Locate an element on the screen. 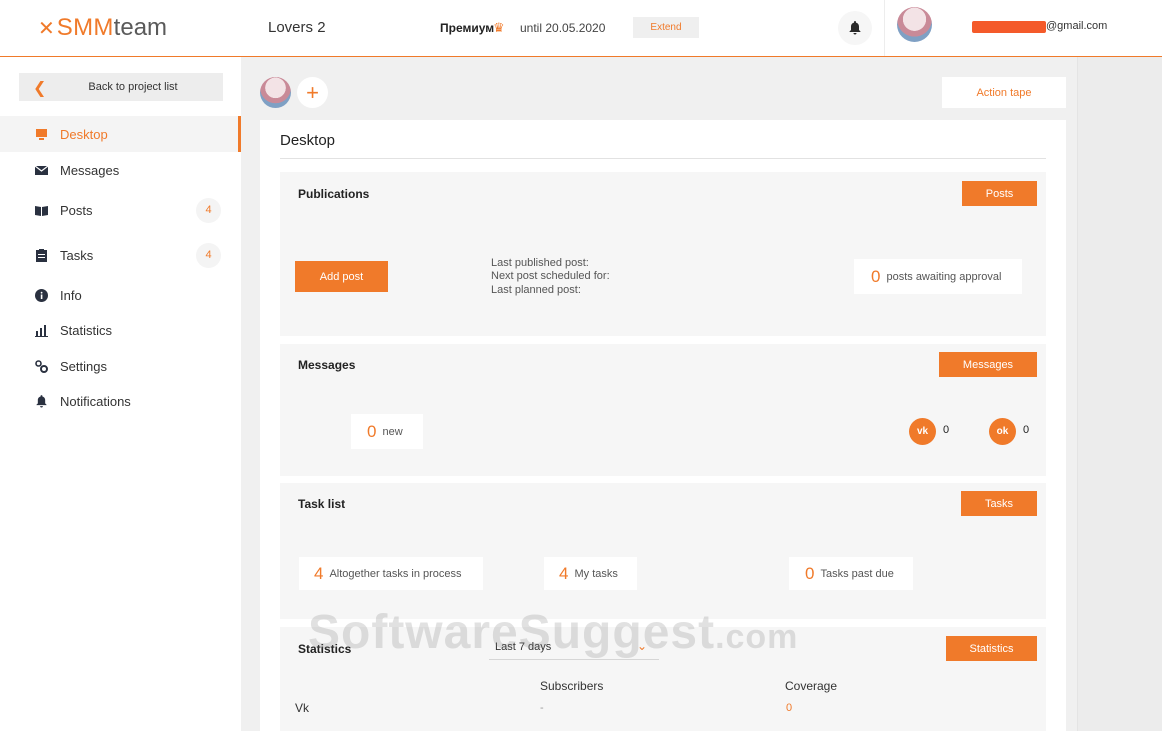 The height and width of the screenshot is (731, 1162). sidebar-item-label: Notifications is located at coordinates (95, 401).